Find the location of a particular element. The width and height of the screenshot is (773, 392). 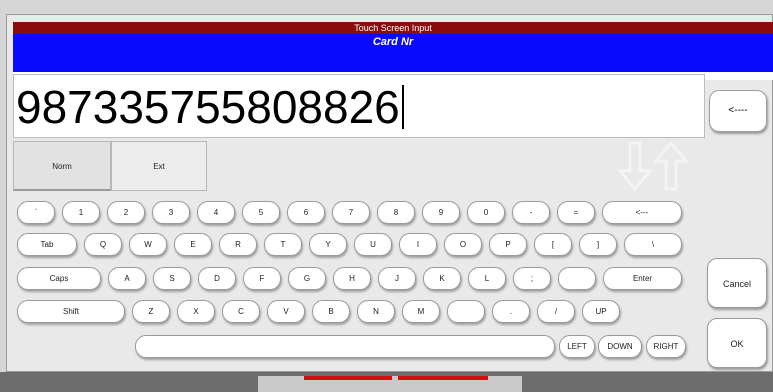

card-number-input: 987335755808826 is located at coordinates (359, 106).